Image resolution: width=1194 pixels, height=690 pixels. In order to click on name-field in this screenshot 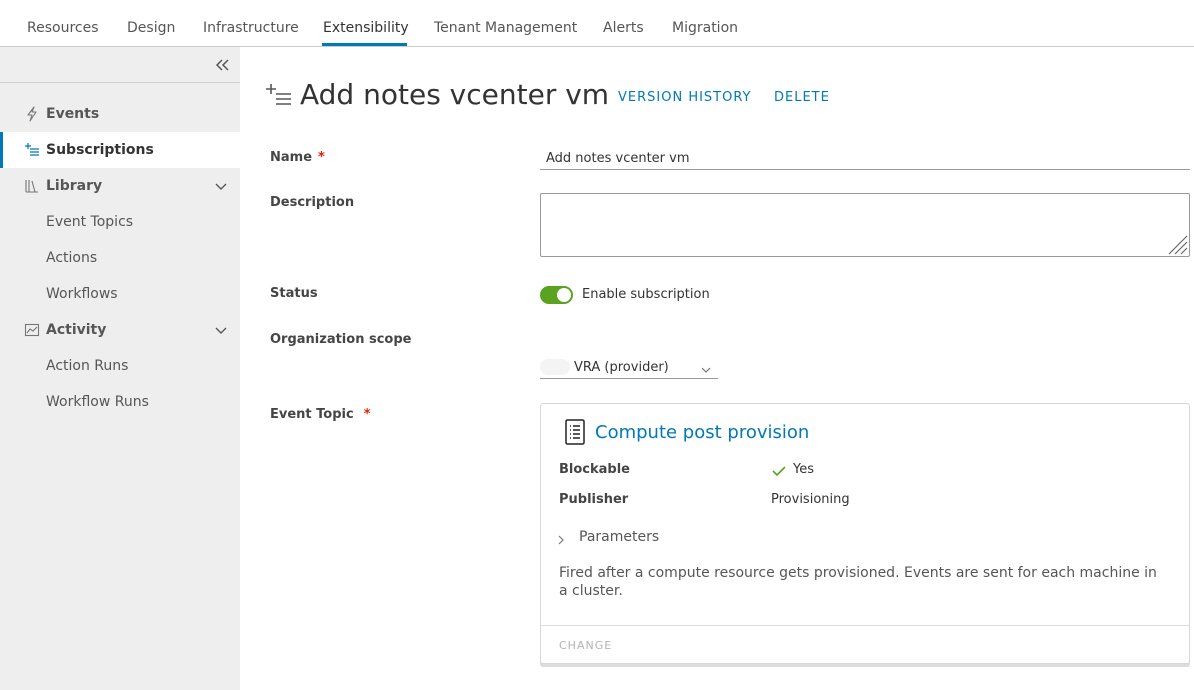, I will do `click(865, 158)`.